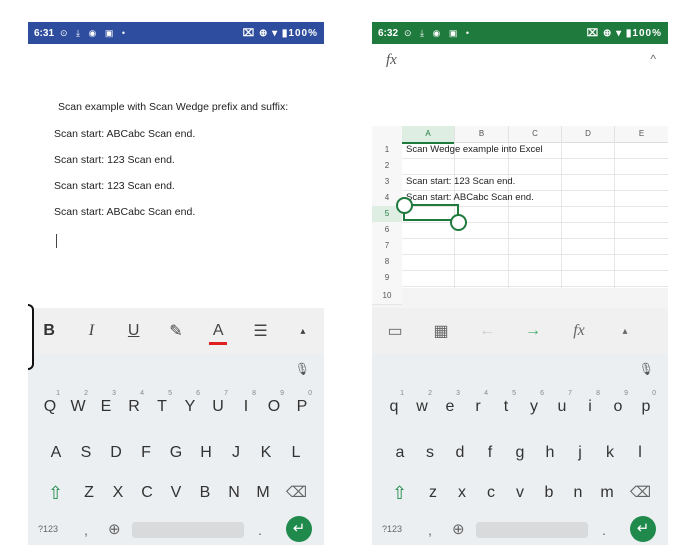 This screenshot has width=679, height=550. I want to click on key-x: X, so click(118, 493).